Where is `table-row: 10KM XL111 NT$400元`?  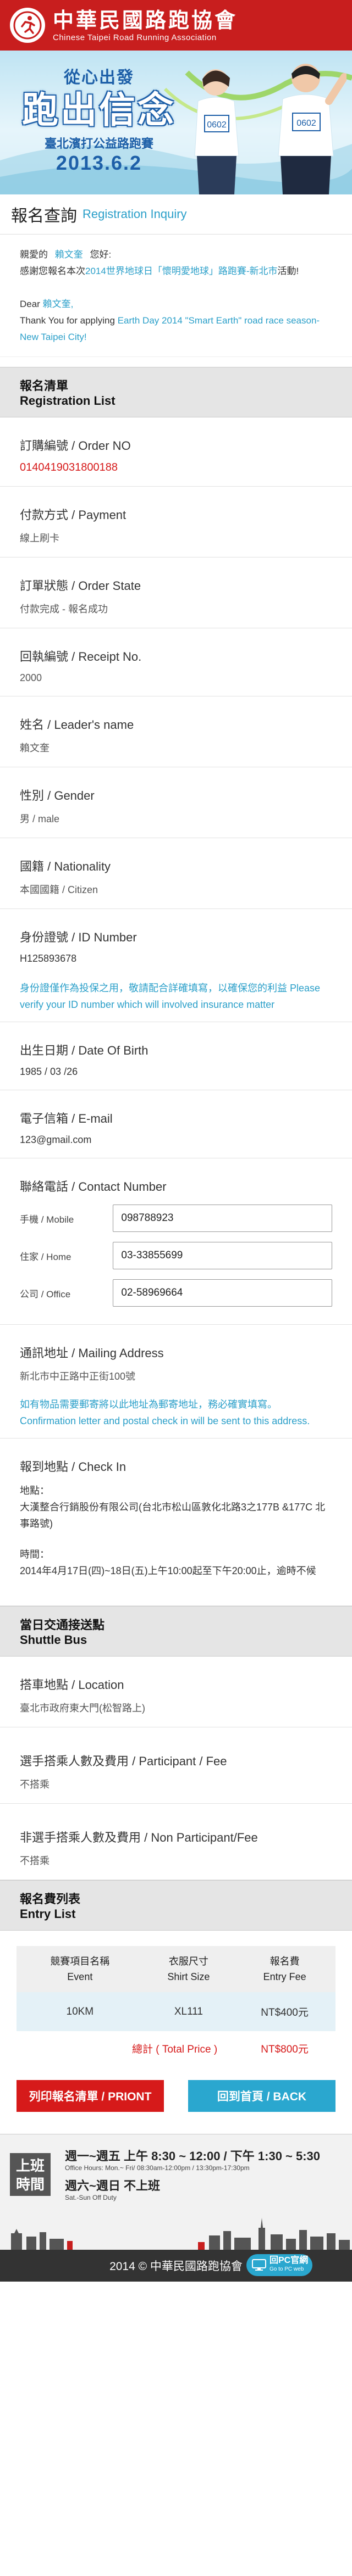 table-row: 10KM XL111 NT$400元 is located at coordinates (176, 2011).